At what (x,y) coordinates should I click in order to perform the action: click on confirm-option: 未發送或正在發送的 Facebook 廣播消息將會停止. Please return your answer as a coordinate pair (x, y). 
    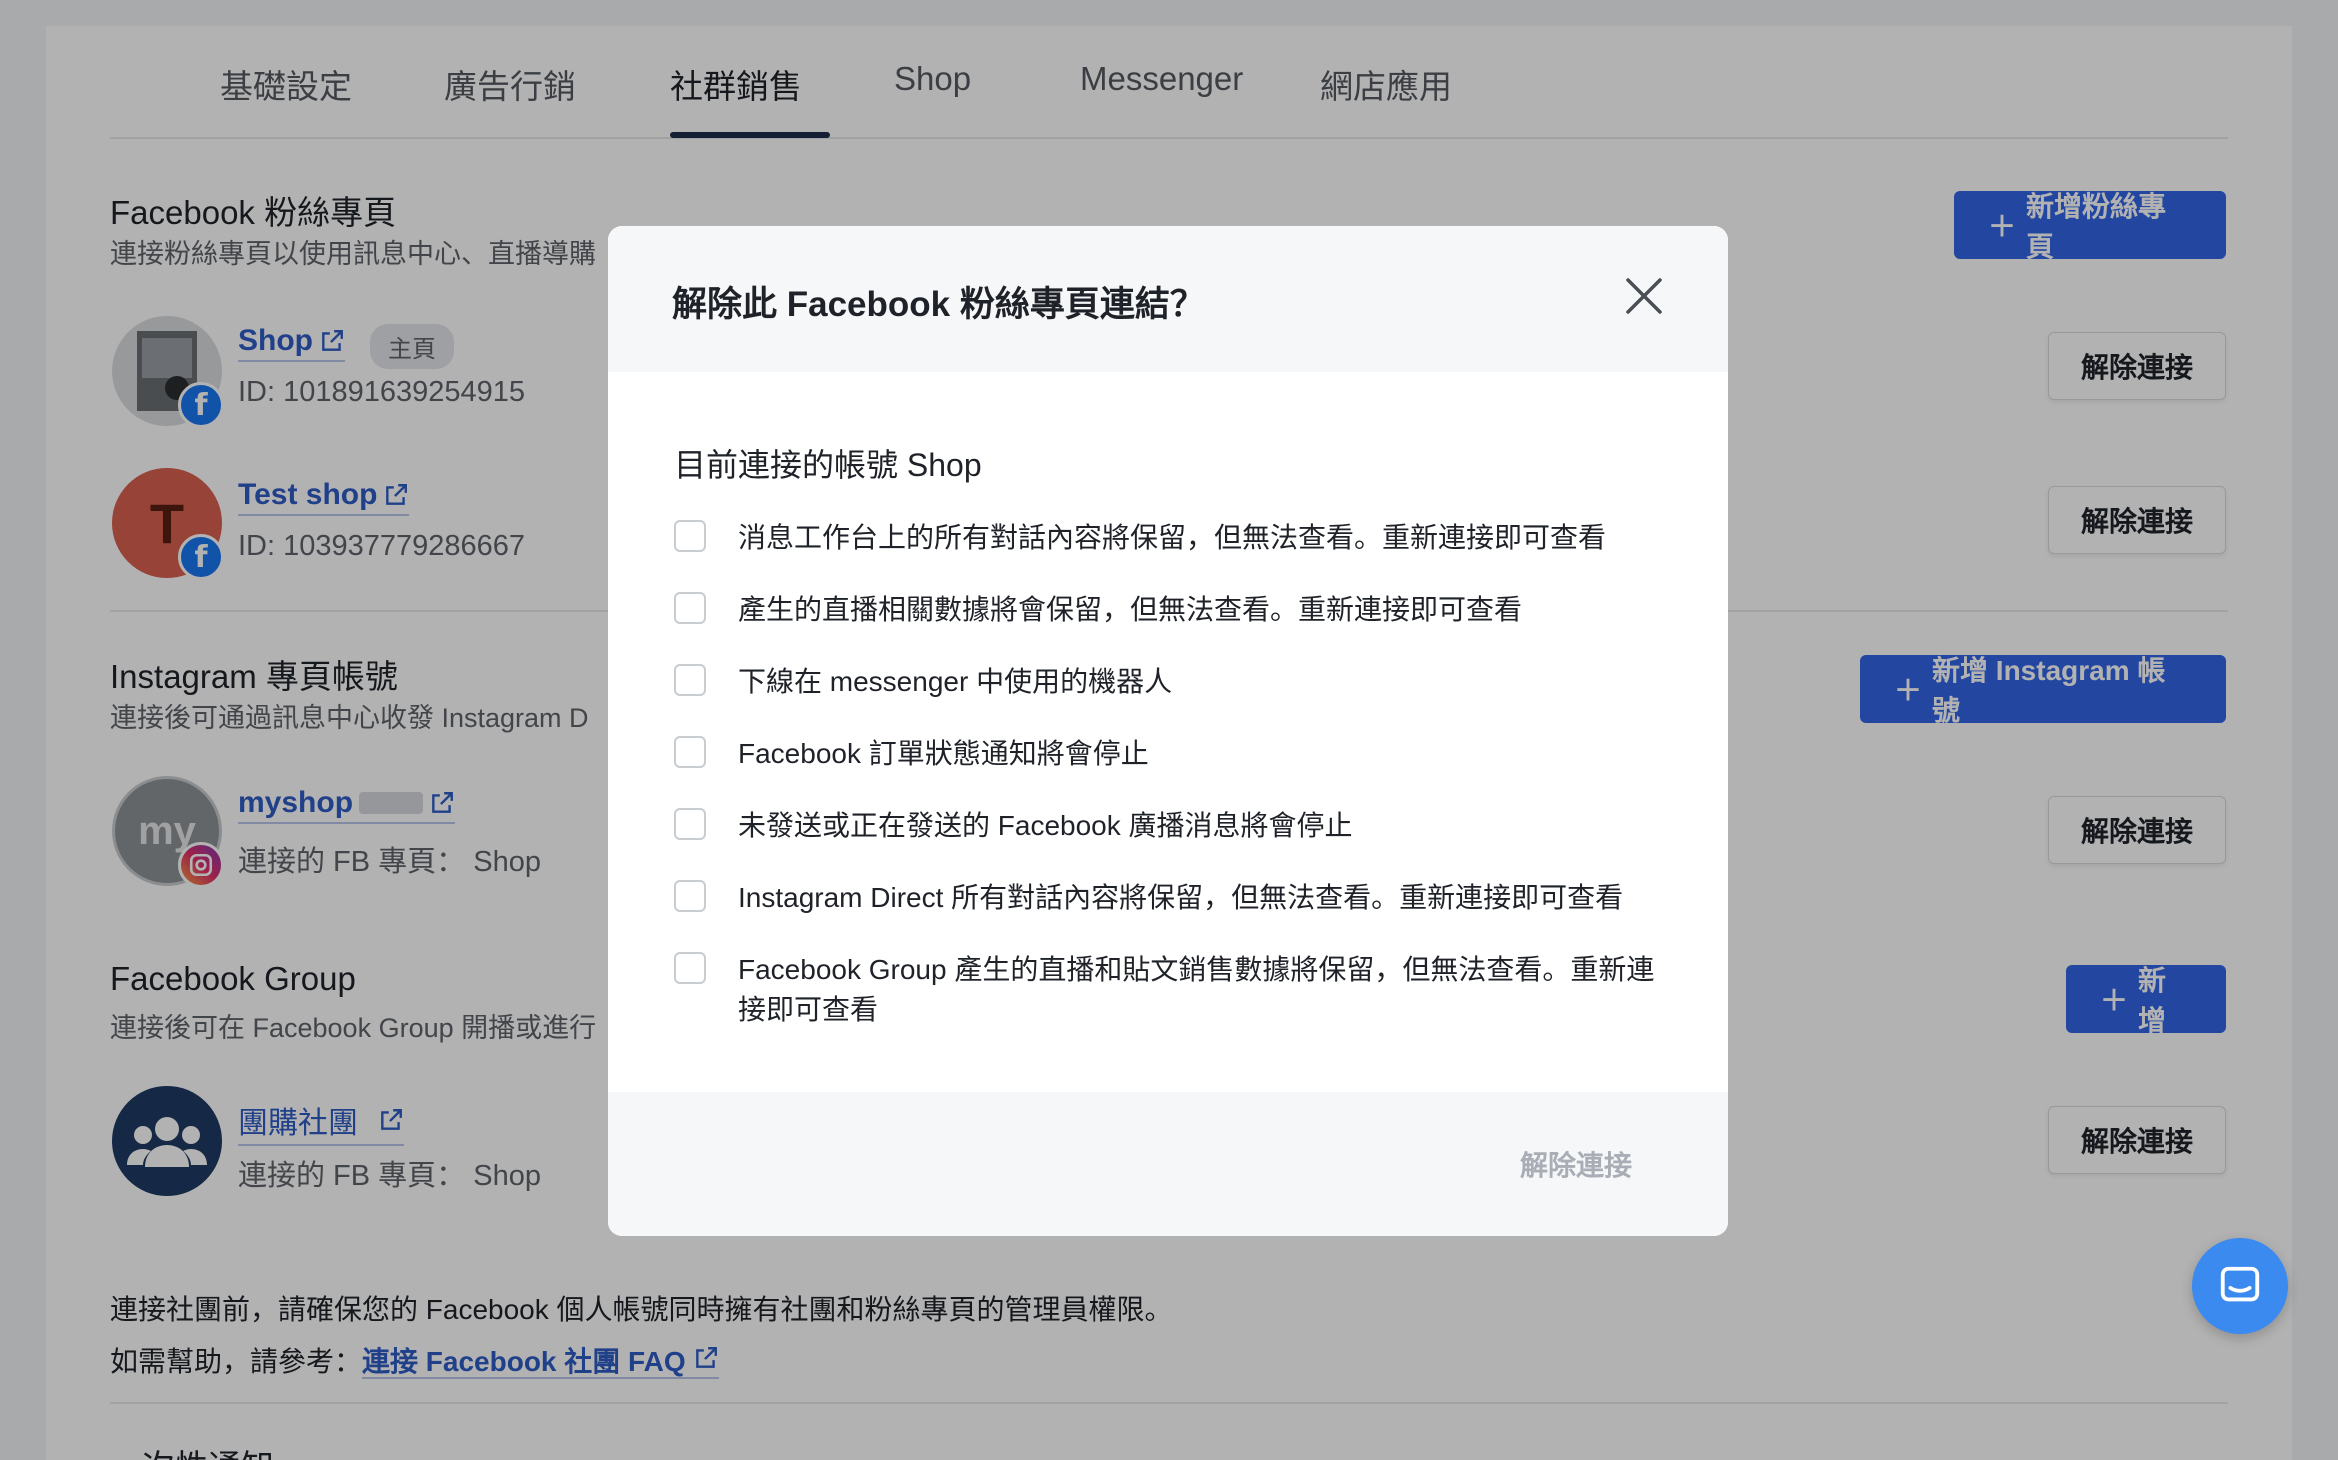
    Looking at the image, I should click on (1169, 826).